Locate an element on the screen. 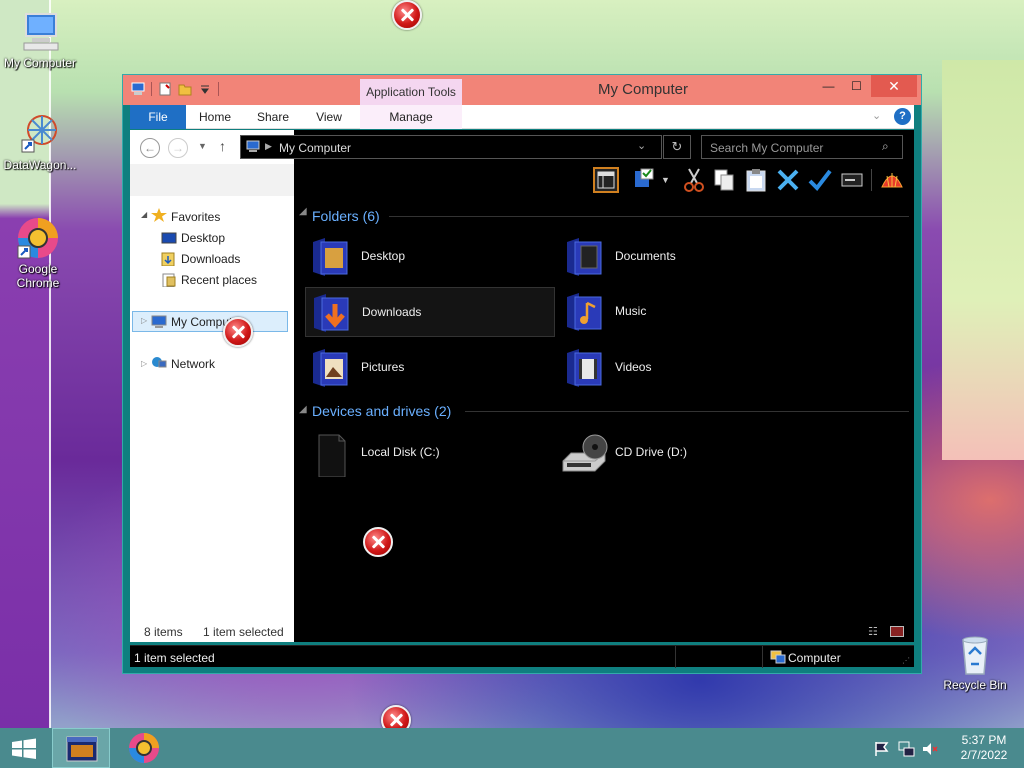 This screenshot has height=768, width=1024. refresh-button: ↻ is located at coordinates (677, 147).